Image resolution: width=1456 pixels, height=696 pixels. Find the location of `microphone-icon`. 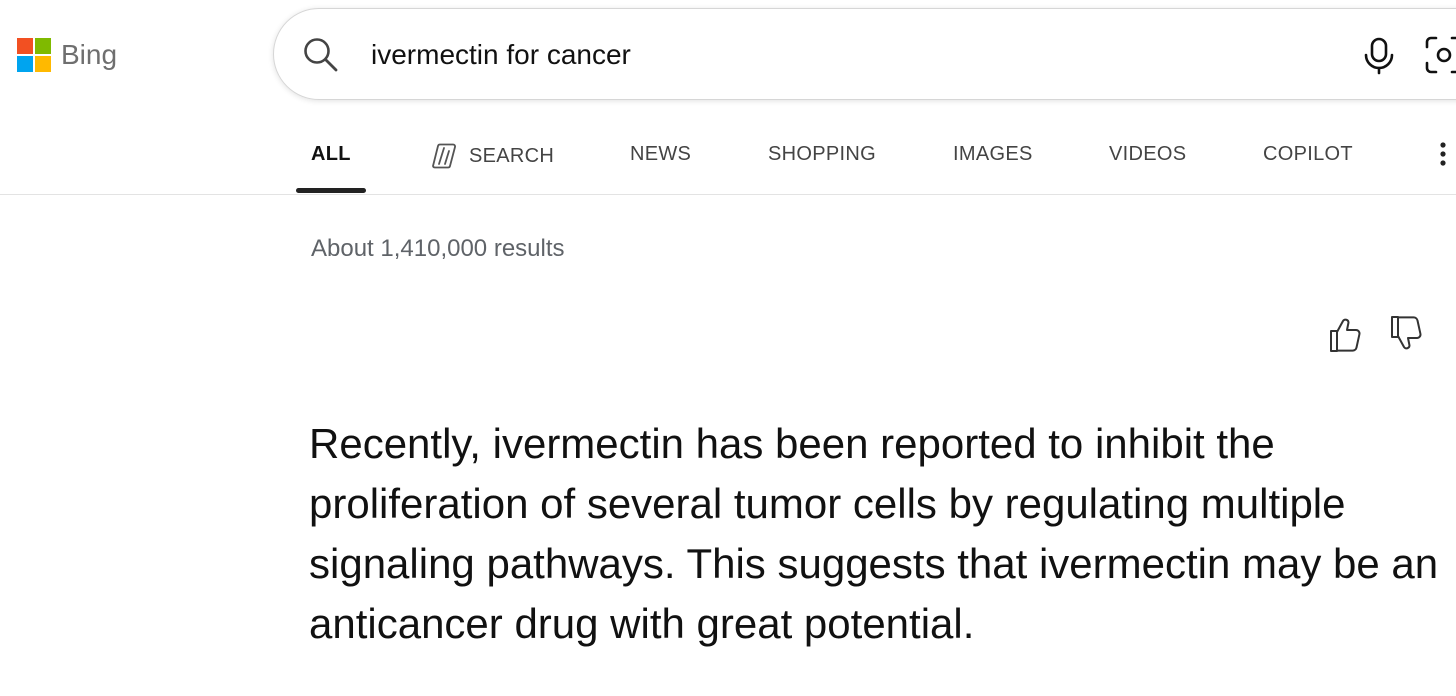

microphone-icon is located at coordinates (1379, 56).